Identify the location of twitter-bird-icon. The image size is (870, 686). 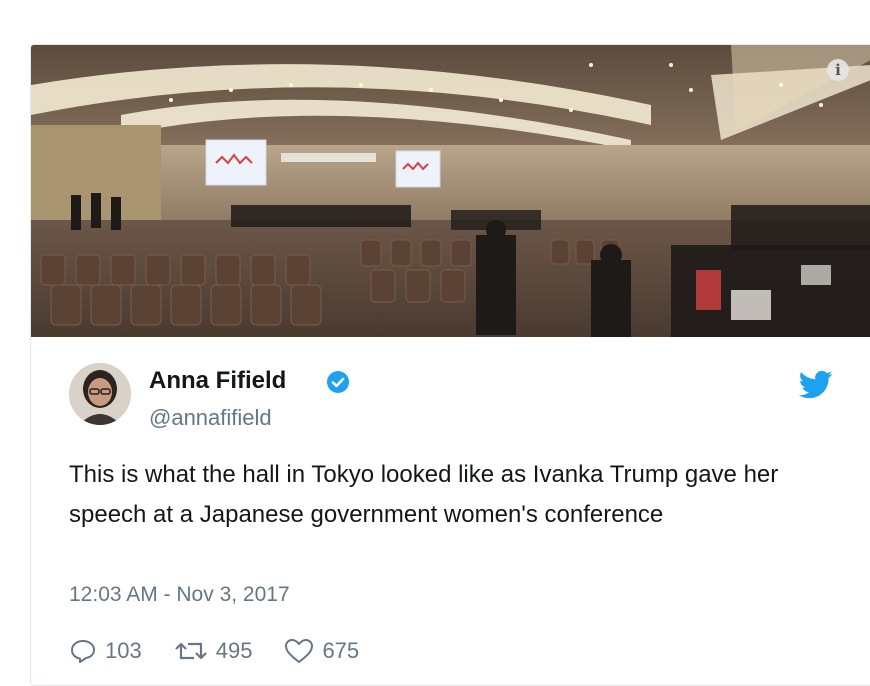
(816, 385).